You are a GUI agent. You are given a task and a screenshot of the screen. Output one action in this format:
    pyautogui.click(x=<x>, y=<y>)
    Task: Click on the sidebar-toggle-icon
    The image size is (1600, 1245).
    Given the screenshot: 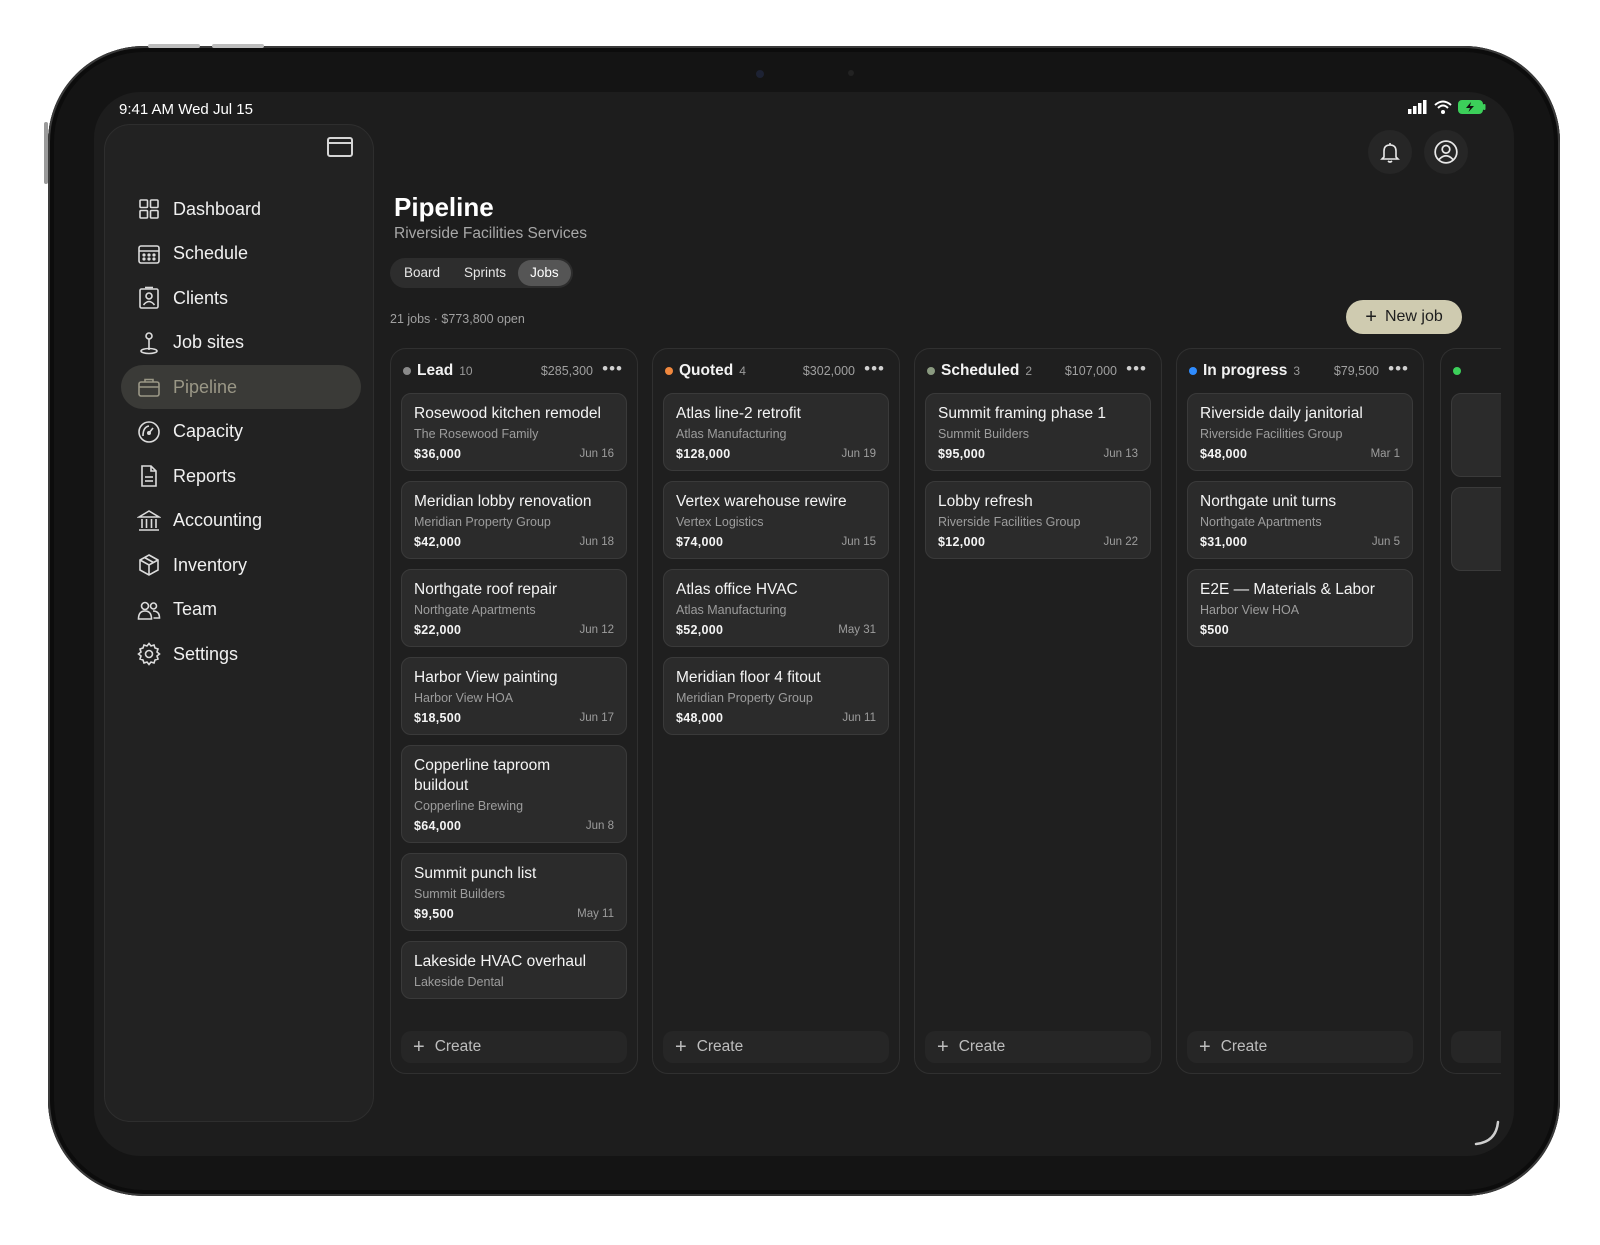 What is the action you would take?
    pyautogui.click(x=340, y=147)
    